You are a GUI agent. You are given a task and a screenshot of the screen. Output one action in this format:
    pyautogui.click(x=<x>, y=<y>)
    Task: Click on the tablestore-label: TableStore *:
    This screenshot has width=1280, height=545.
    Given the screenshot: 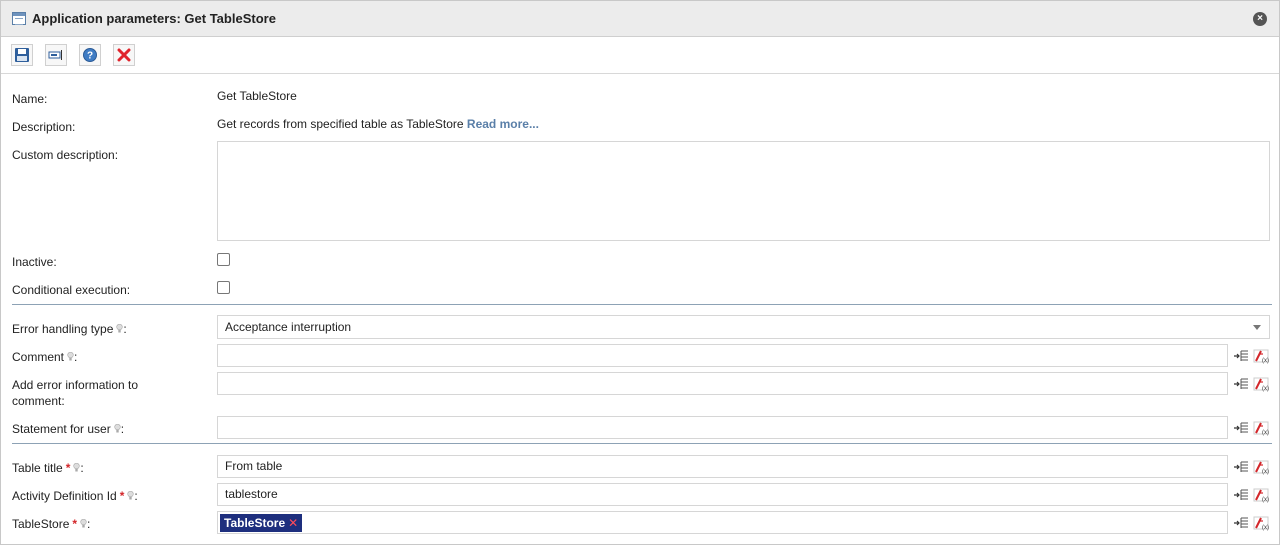 What is the action you would take?
    pyautogui.click(x=51, y=524)
    